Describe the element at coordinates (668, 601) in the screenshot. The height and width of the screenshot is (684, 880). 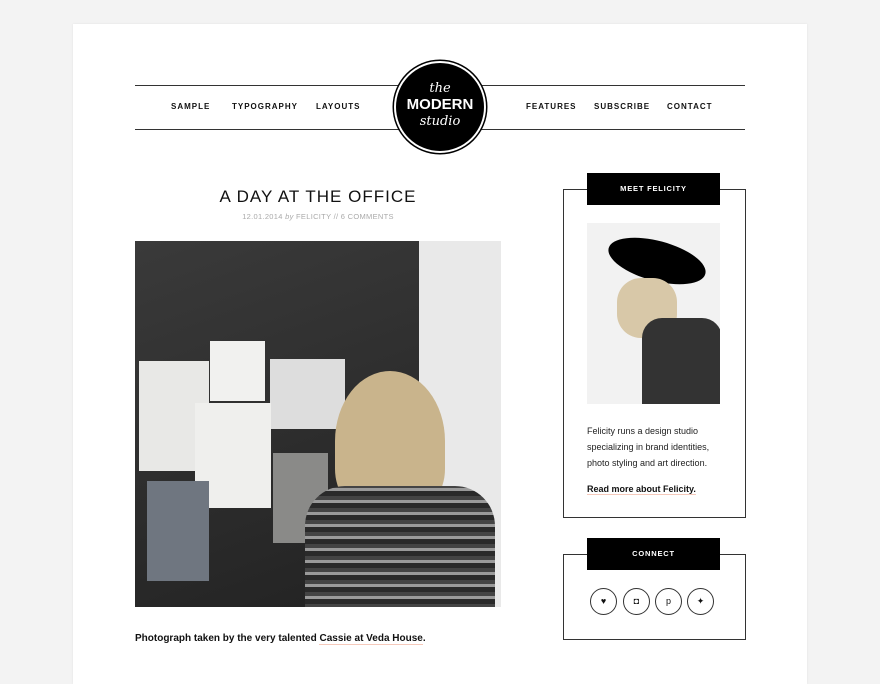
I see `pinterest-icon: p` at that location.